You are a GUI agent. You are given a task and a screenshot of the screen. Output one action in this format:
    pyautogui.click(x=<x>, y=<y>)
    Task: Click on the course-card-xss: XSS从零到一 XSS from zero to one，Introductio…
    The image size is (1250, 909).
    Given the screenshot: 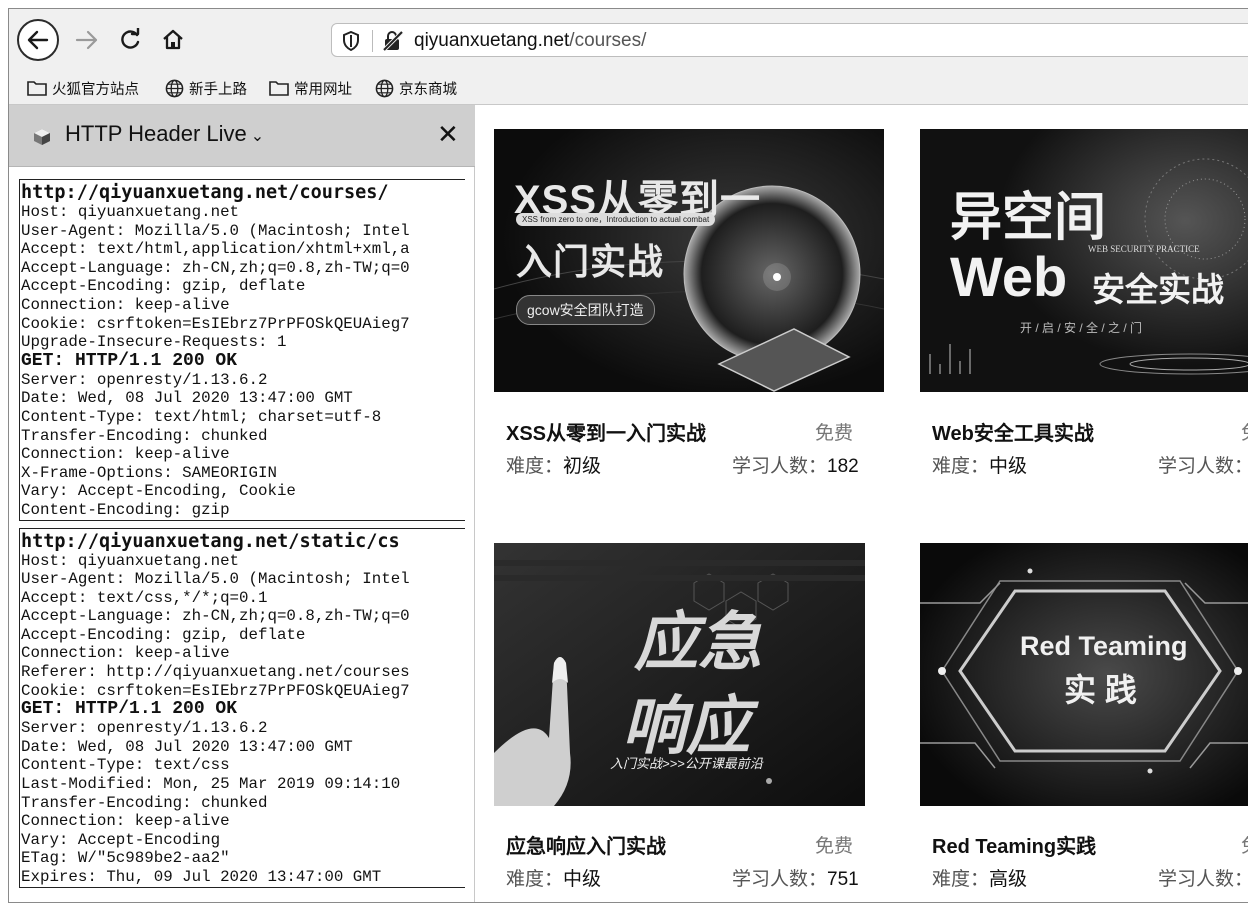 What is the action you would take?
    pyautogui.click(x=690, y=319)
    